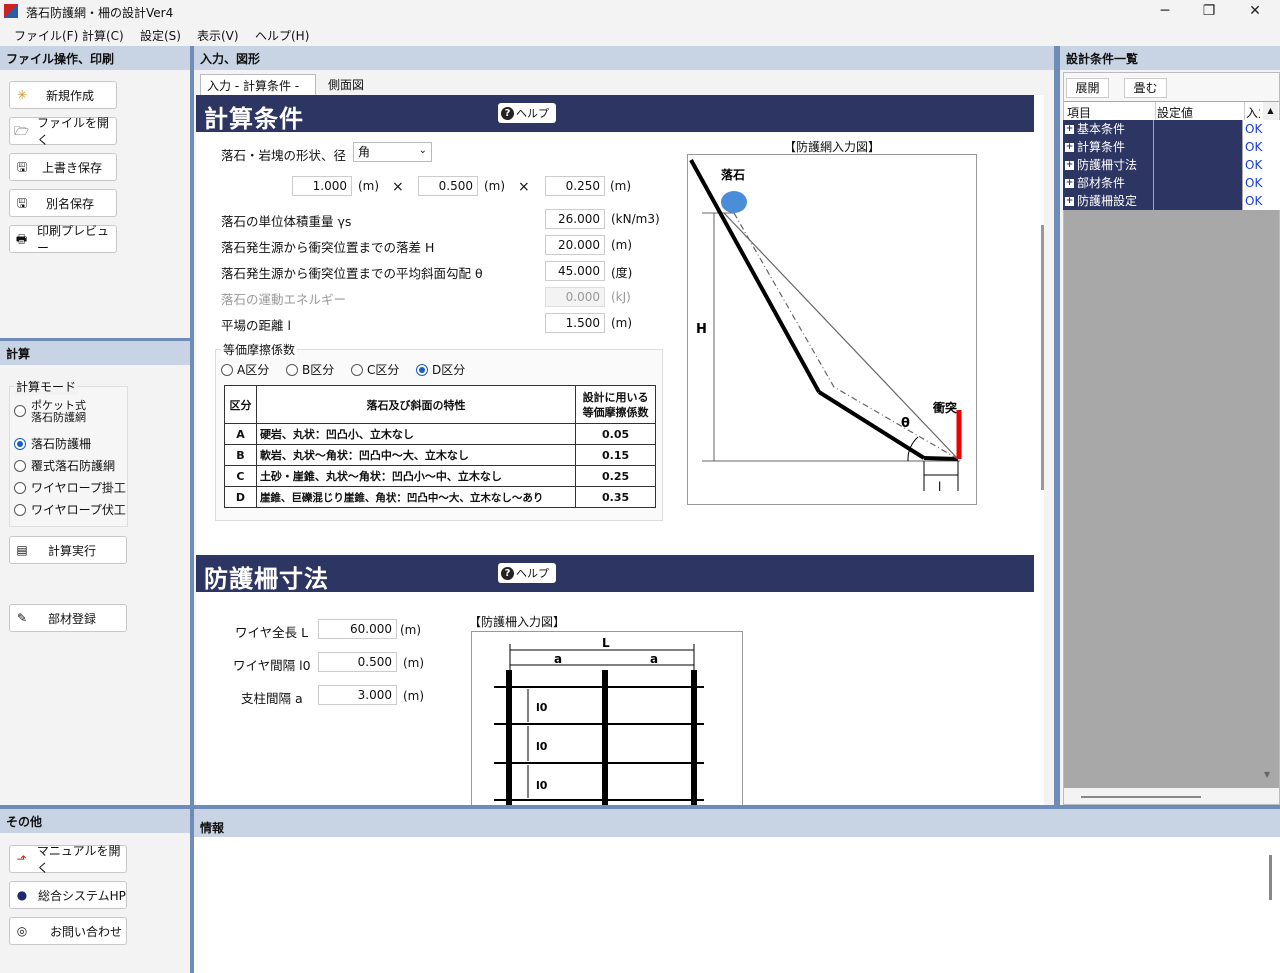 This screenshot has height=973, width=1280. I want to click on folder-open-icon: 🗁, so click(21, 131).